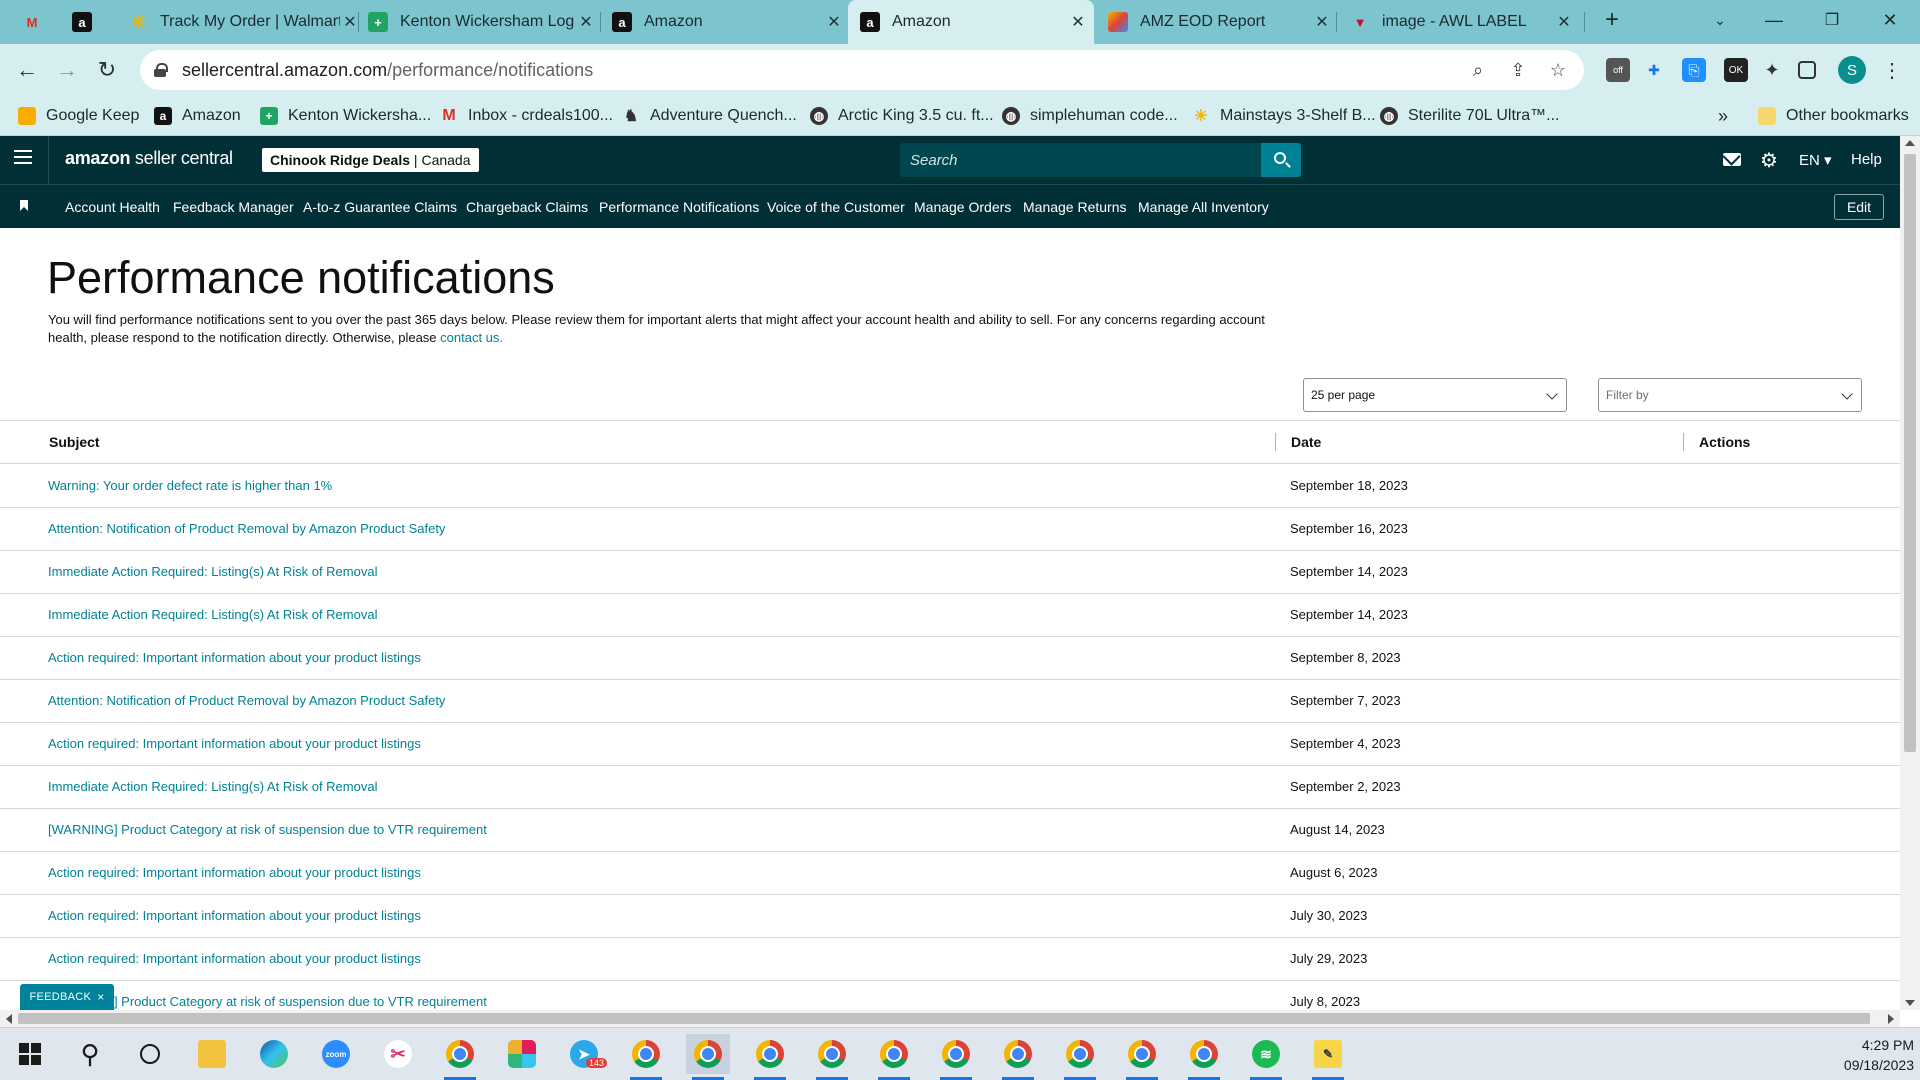 The width and height of the screenshot is (1920, 1080). I want to click on menu-dots-icon: ⋮, so click(1892, 70).